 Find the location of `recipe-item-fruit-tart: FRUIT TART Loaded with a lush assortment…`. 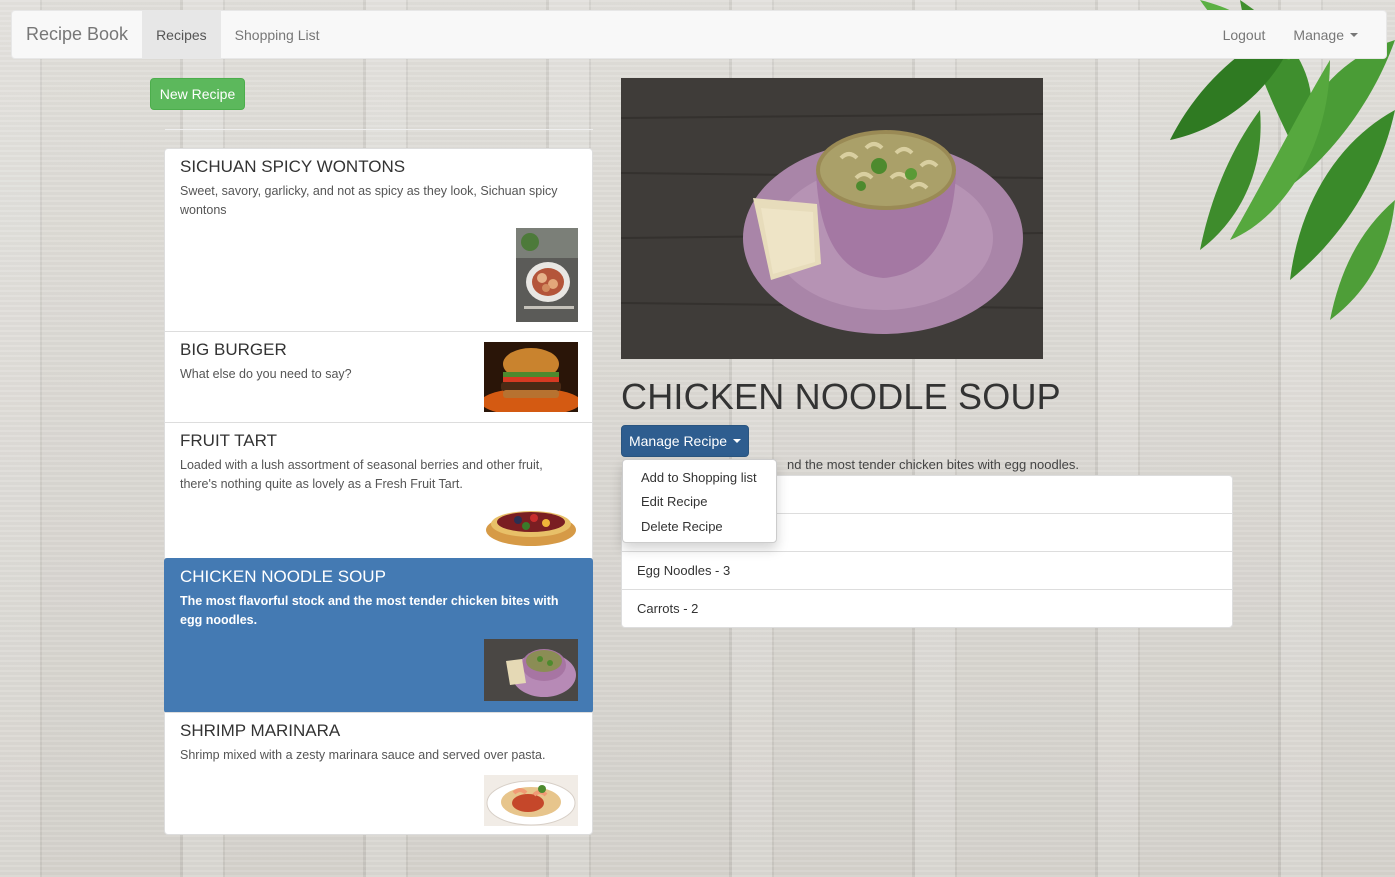

recipe-item-fruit-tart: FRUIT TART Loaded with a lush assortment… is located at coordinates (378, 490).